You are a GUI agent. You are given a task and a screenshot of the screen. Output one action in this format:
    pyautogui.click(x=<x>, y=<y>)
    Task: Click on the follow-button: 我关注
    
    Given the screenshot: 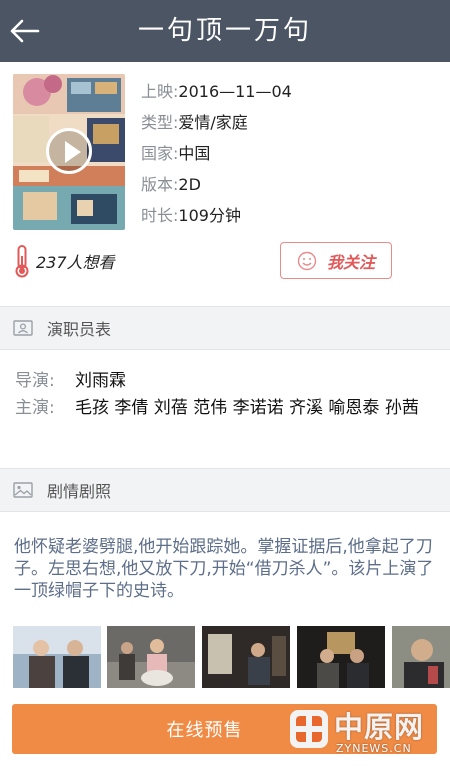 What is the action you would take?
    pyautogui.click(x=336, y=260)
    